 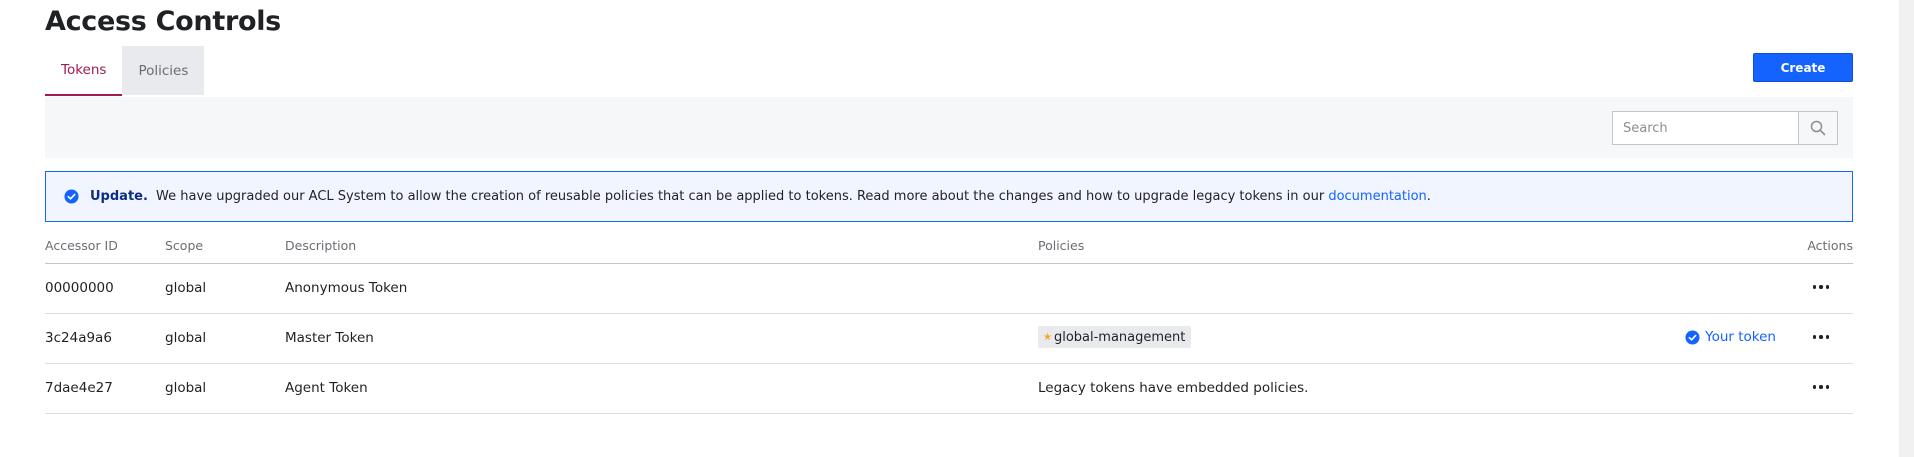 I want to click on search-input, so click(x=1705, y=128).